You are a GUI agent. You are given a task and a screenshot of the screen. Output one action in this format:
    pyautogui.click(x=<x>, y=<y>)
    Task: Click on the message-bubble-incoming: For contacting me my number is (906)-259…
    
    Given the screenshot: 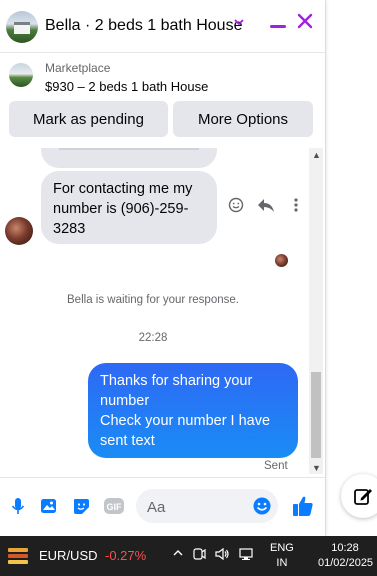 What is the action you would take?
    pyautogui.click(x=129, y=207)
    